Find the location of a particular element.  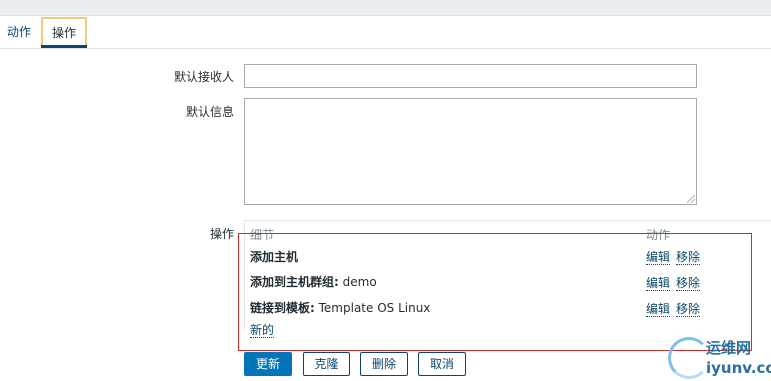

clone-button: 克隆 is located at coordinates (326, 364).